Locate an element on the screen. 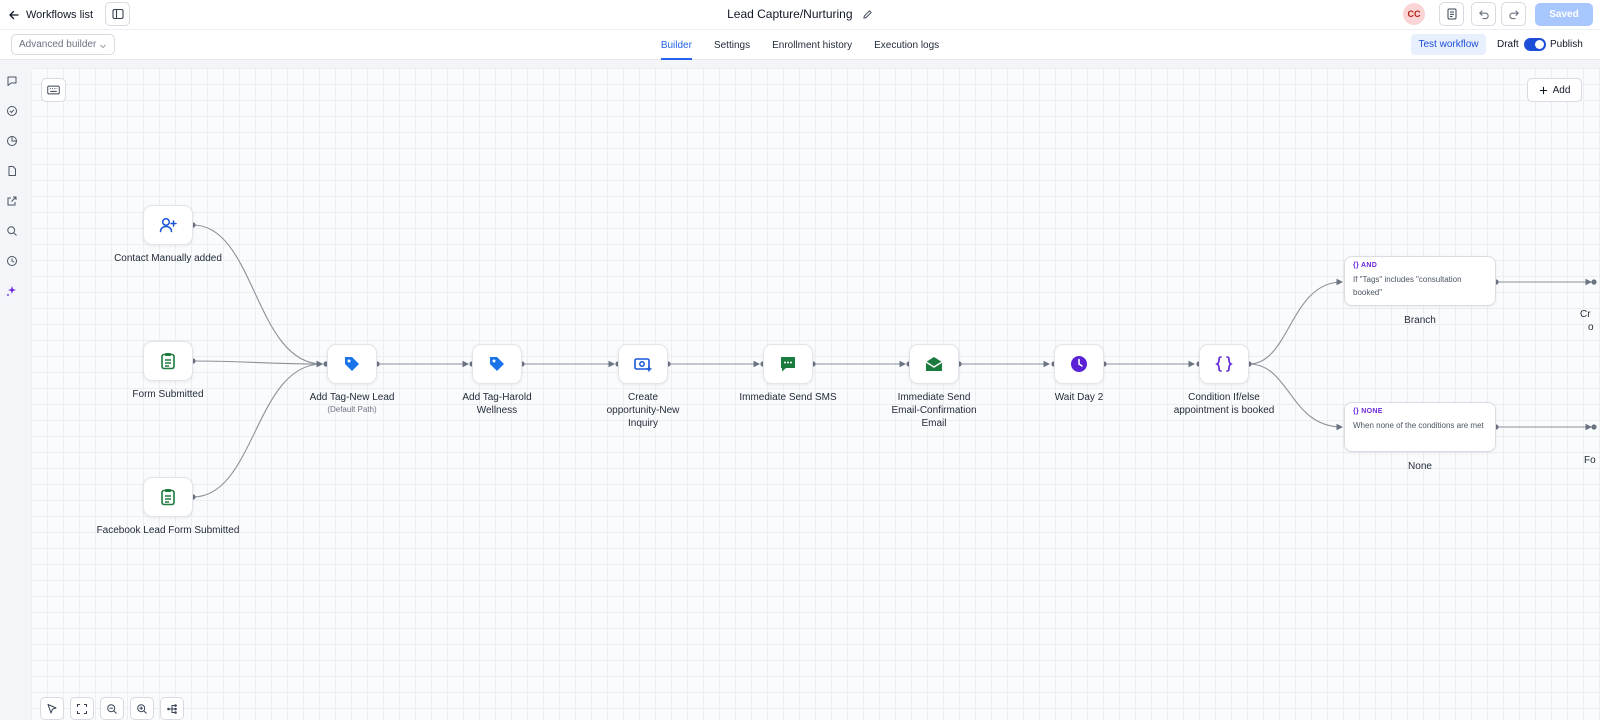  select-tool-button is located at coordinates (52, 708).